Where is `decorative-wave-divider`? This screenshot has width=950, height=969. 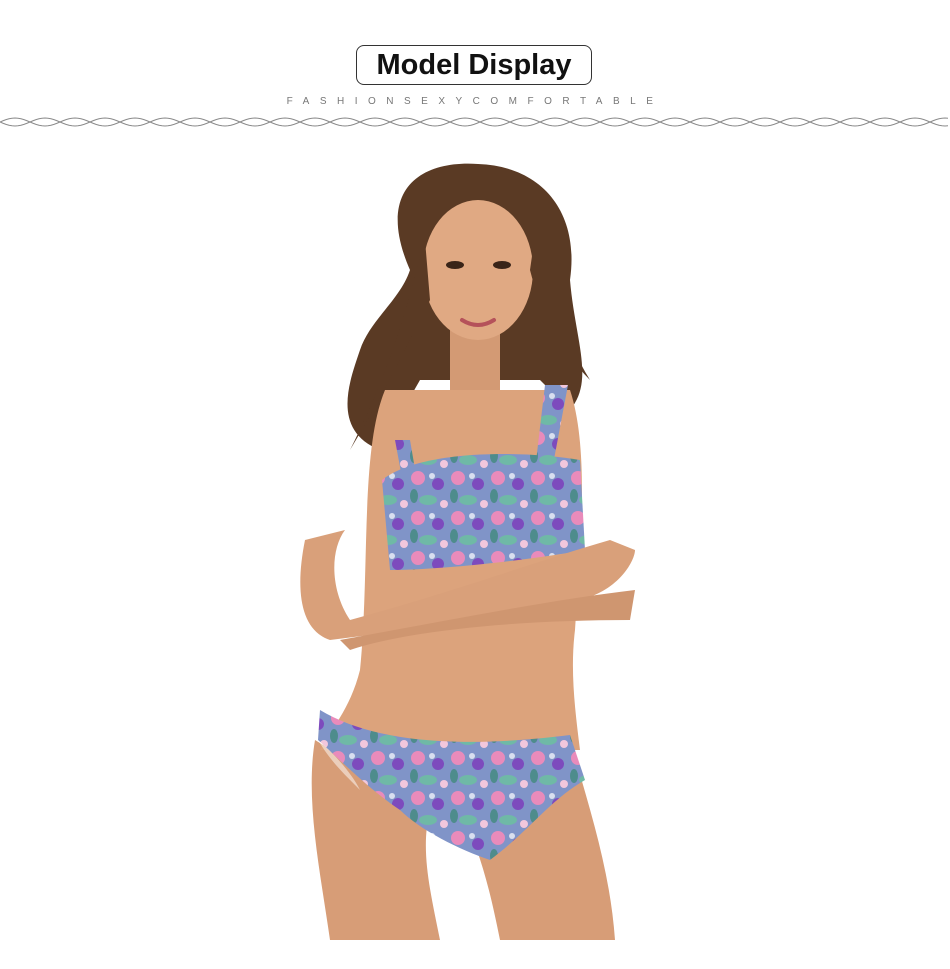
decorative-wave-divider is located at coordinates (474, 122).